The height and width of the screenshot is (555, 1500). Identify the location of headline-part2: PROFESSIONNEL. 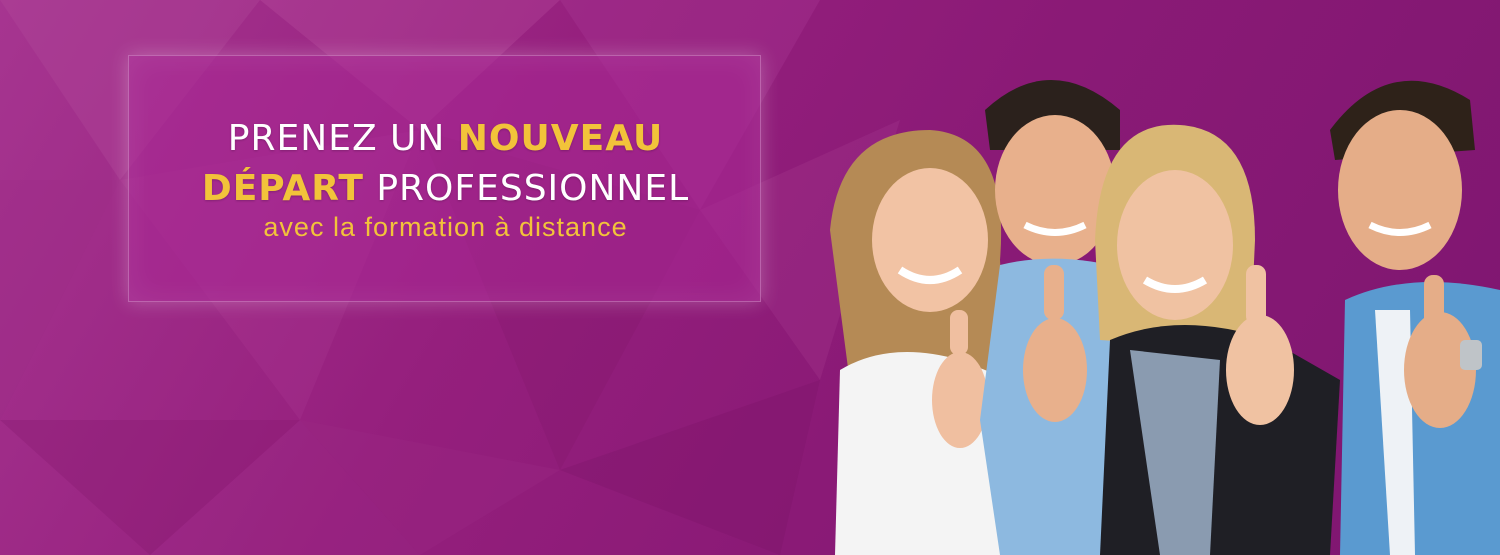
(526, 188).